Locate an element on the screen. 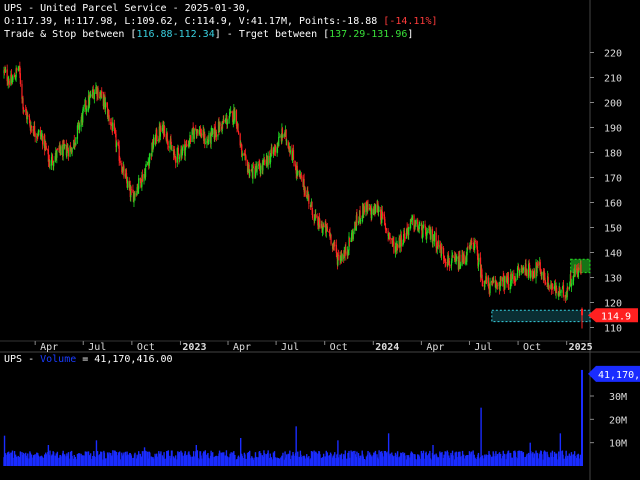 This screenshot has height=480, width=640. price-tick-label: 180 is located at coordinates (613, 154).